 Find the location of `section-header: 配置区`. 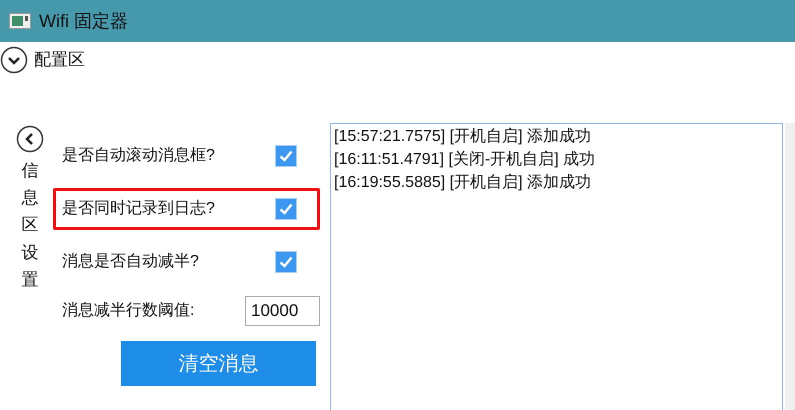

section-header: 配置区 is located at coordinates (59, 60).